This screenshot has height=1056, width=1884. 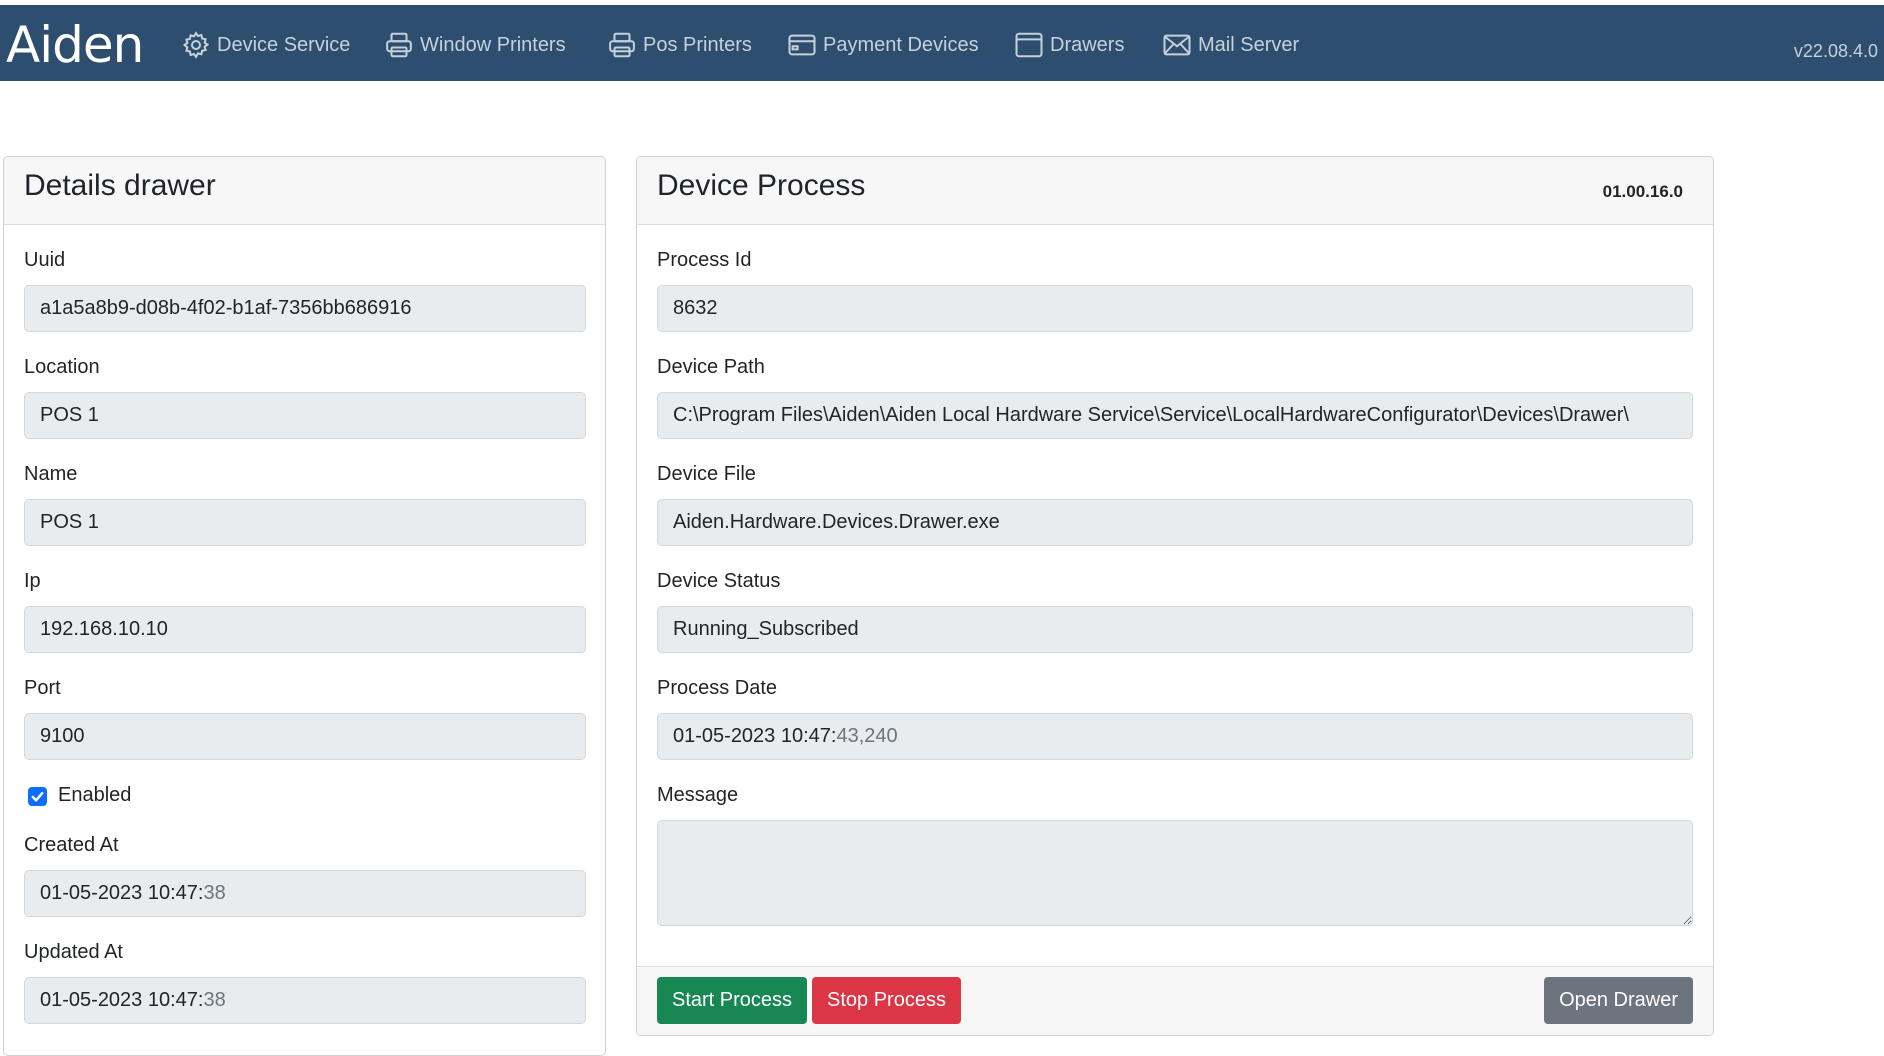 I want to click on nav-pos-printers: Pos Printers, so click(x=679, y=45).